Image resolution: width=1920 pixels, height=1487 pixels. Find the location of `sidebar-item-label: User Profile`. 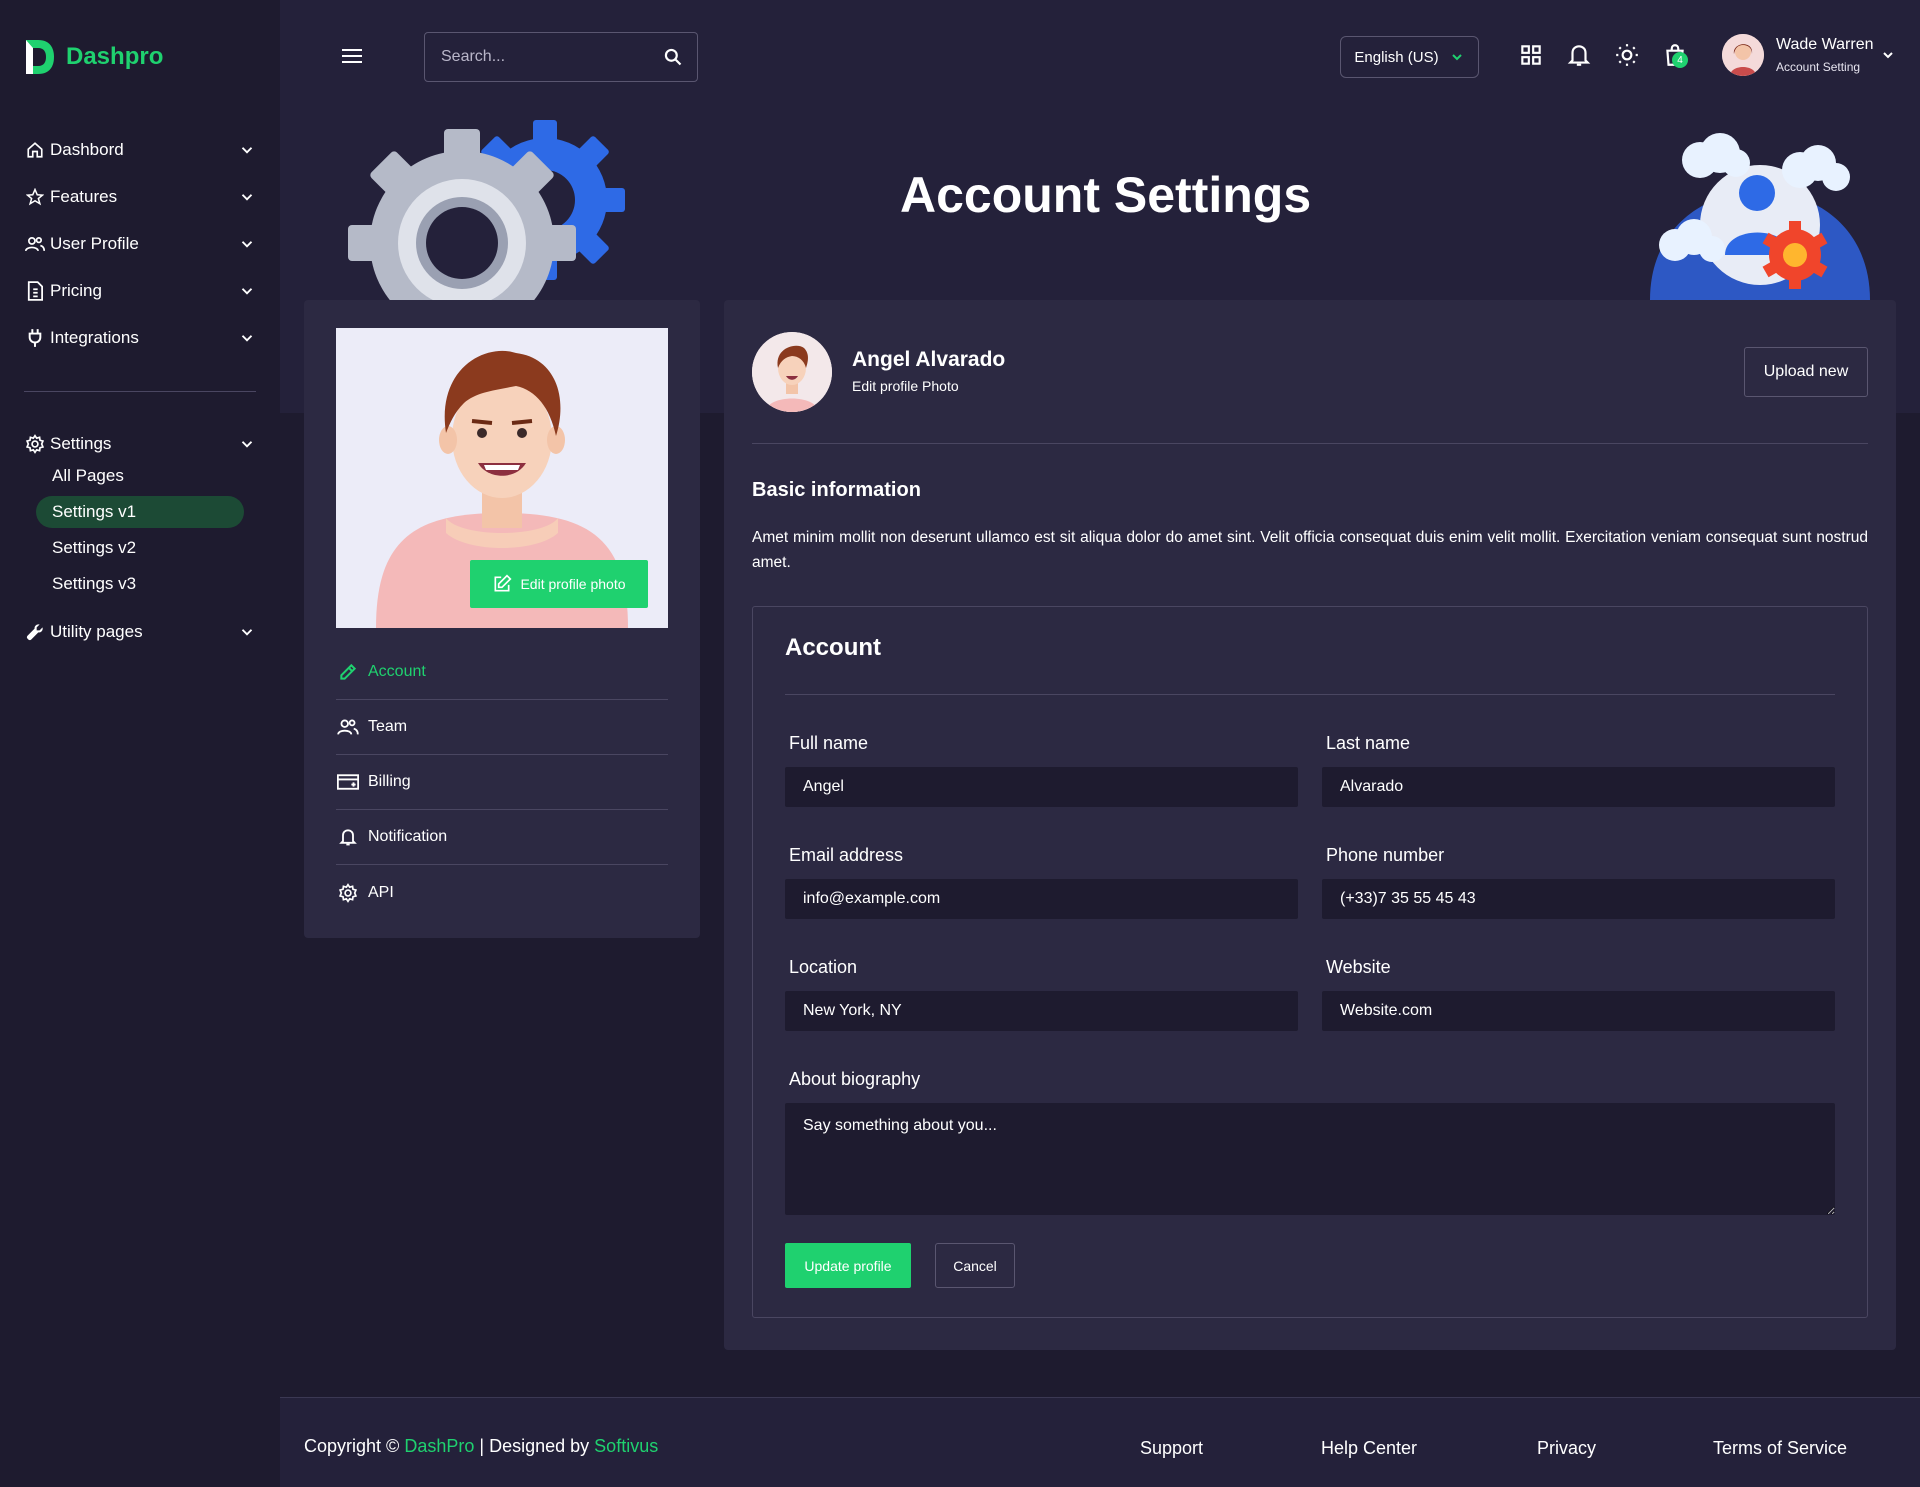

sidebar-item-label: User Profile is located at coordinates (94, 243).